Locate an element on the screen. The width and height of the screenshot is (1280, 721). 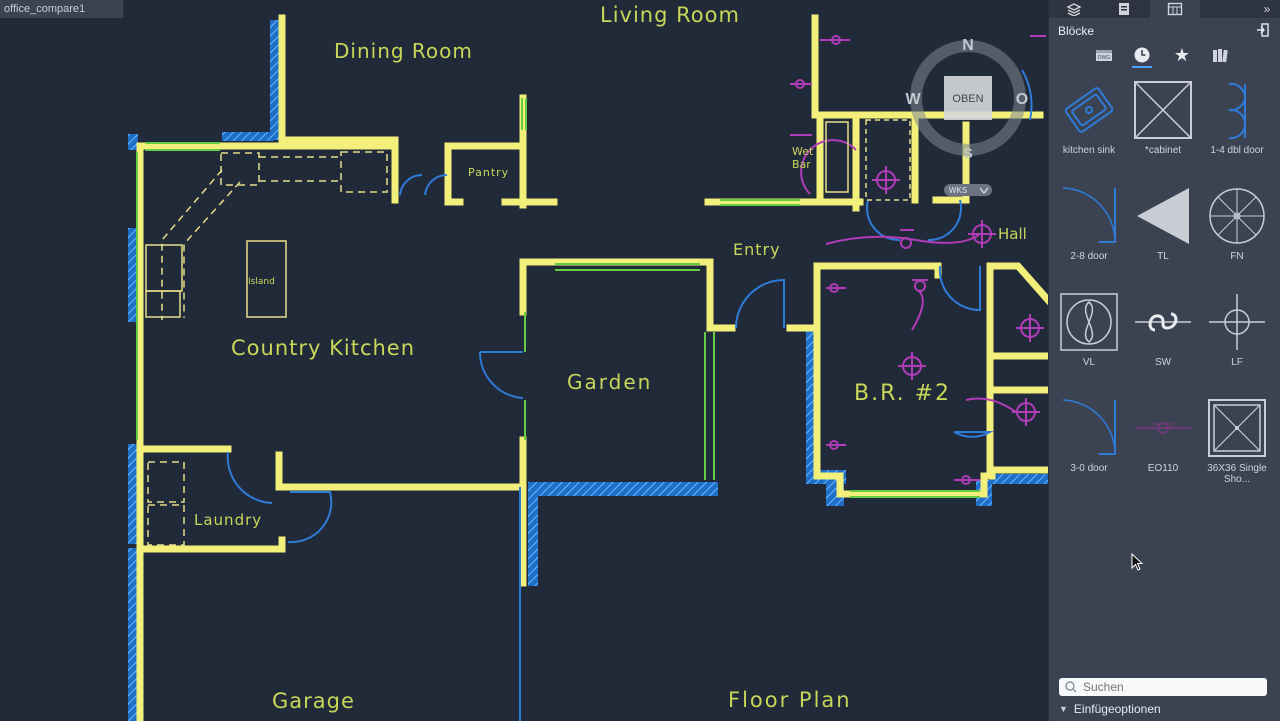
block-cabinet: *cabinet is located at coordinates (1163, 118).